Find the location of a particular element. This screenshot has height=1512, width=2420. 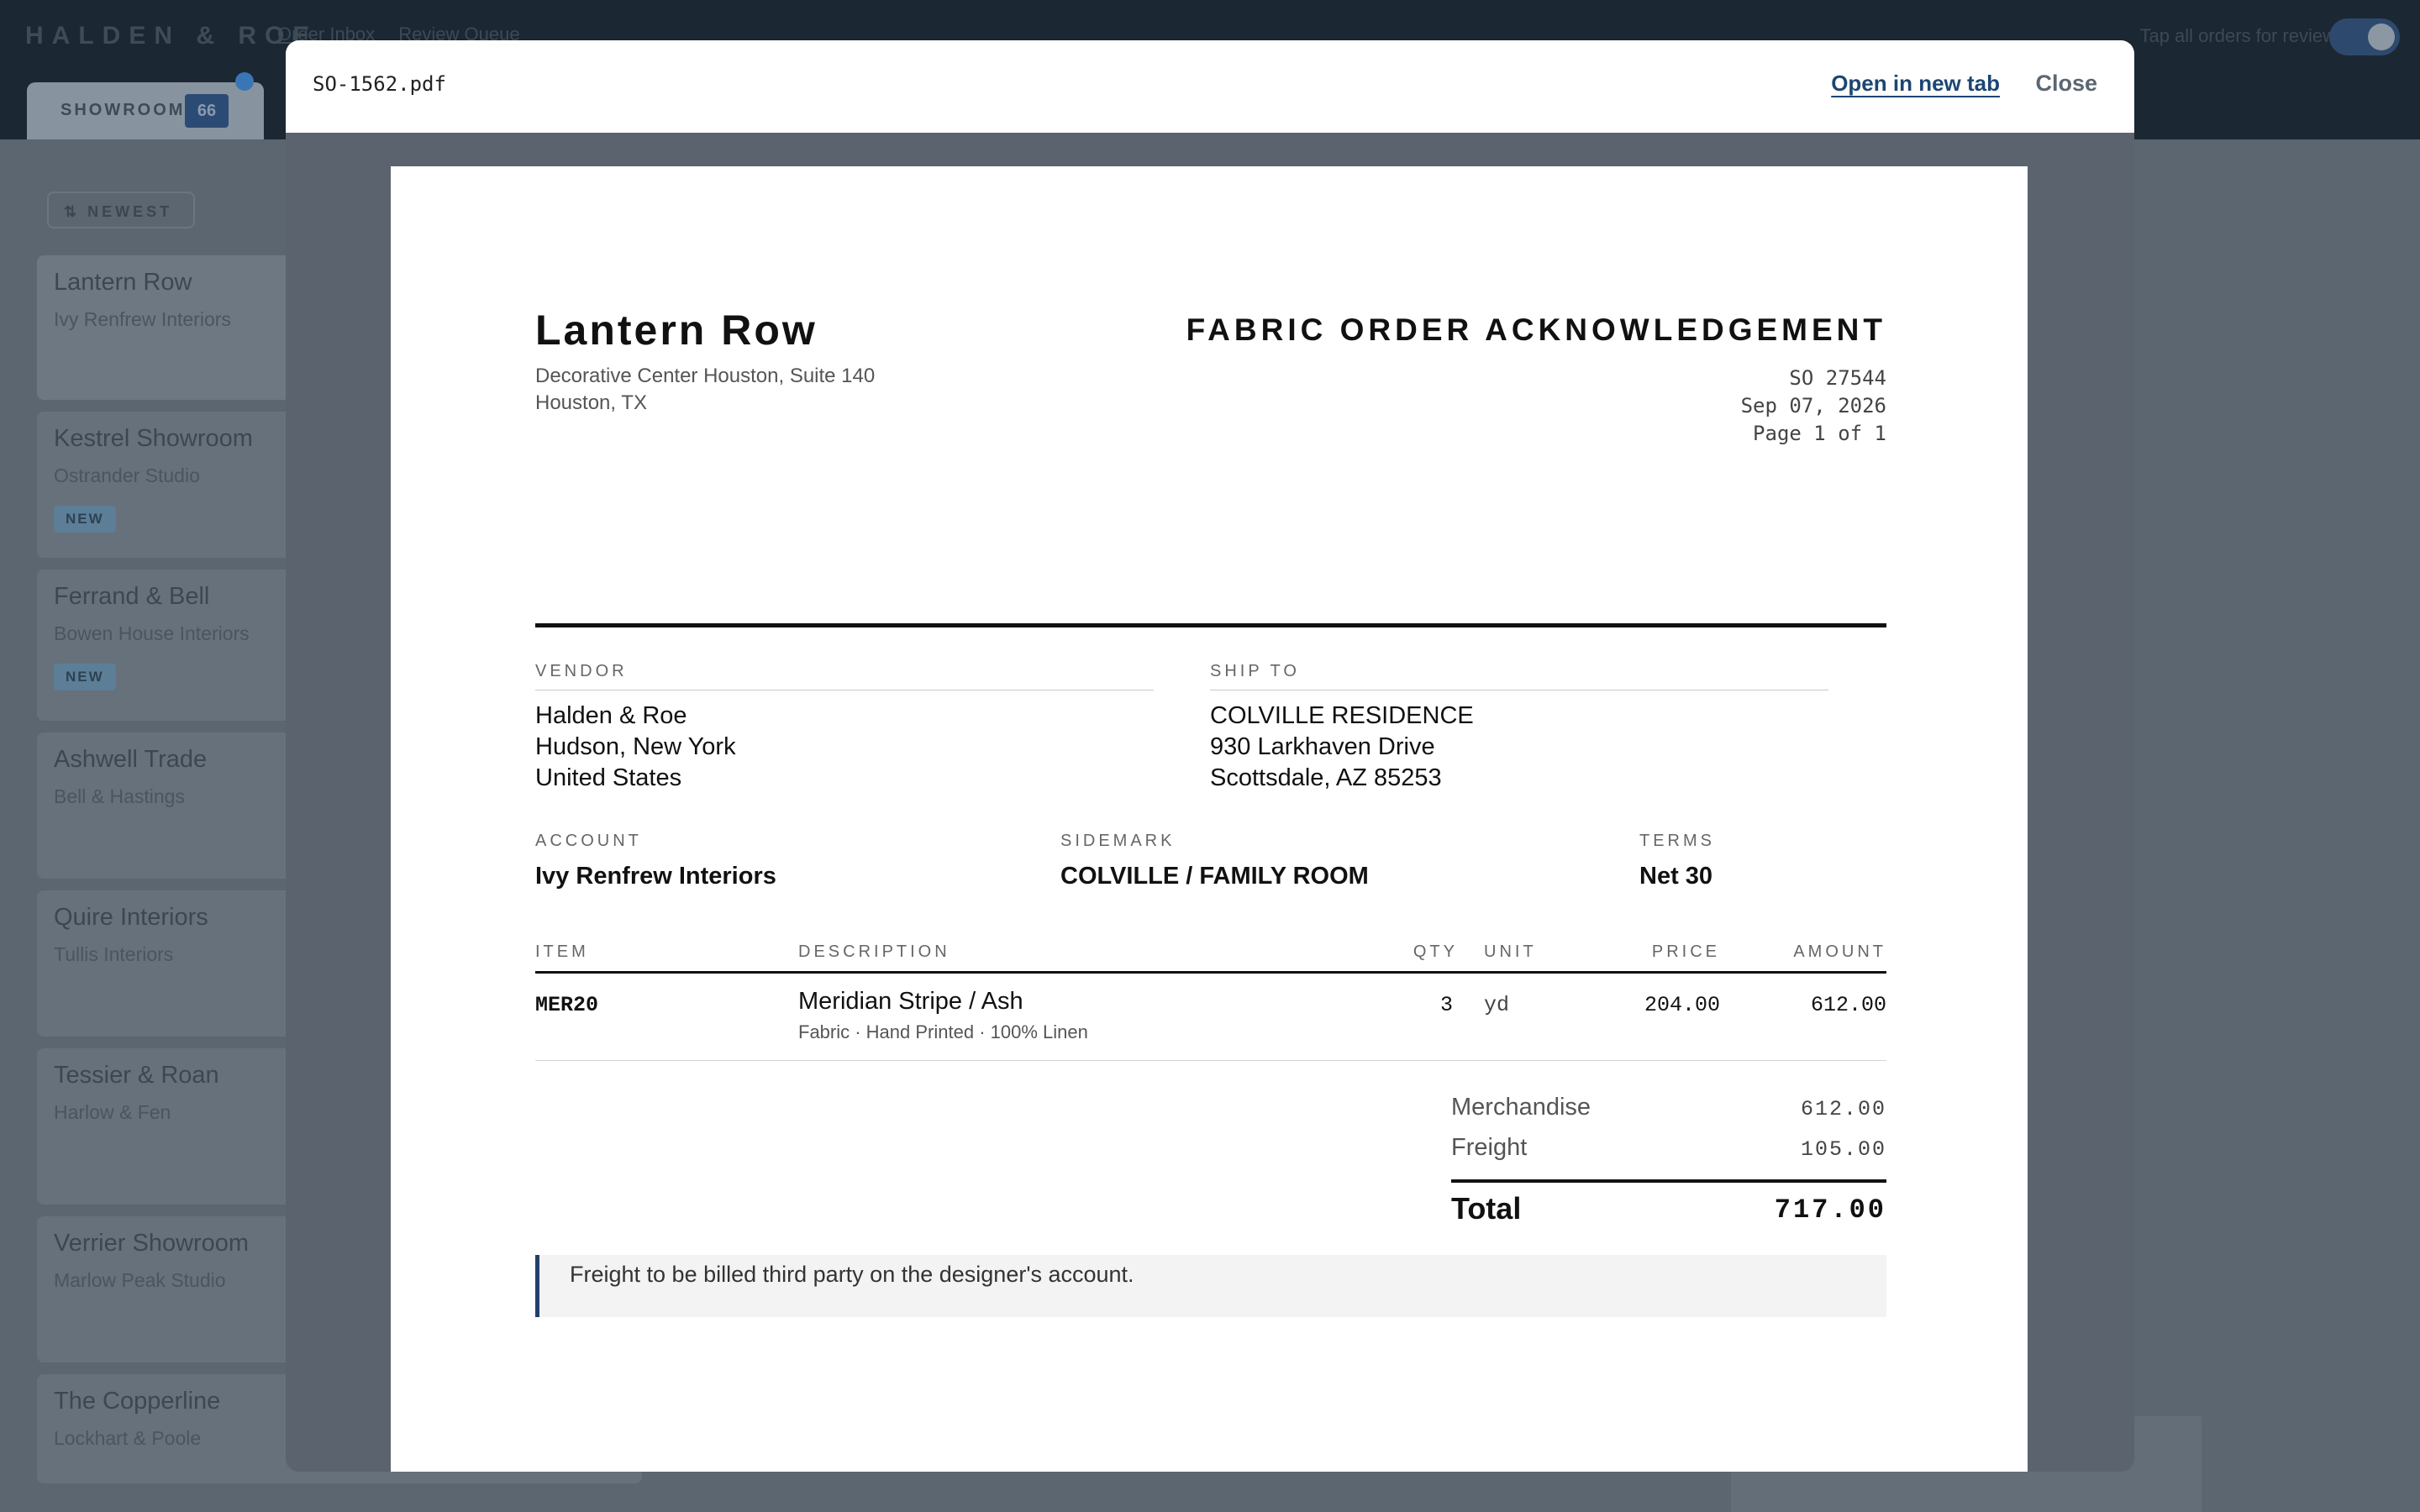

col-header-item: ITEM is located at coordinates (562, 951).